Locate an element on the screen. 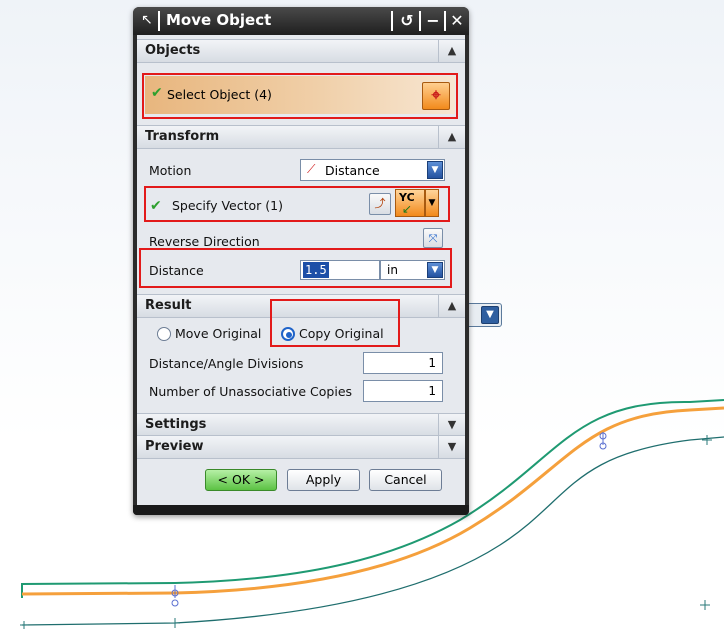 The width and height of the screenshot is (724, 631). divisions-input: 1 is located at coordinates (403, 363).